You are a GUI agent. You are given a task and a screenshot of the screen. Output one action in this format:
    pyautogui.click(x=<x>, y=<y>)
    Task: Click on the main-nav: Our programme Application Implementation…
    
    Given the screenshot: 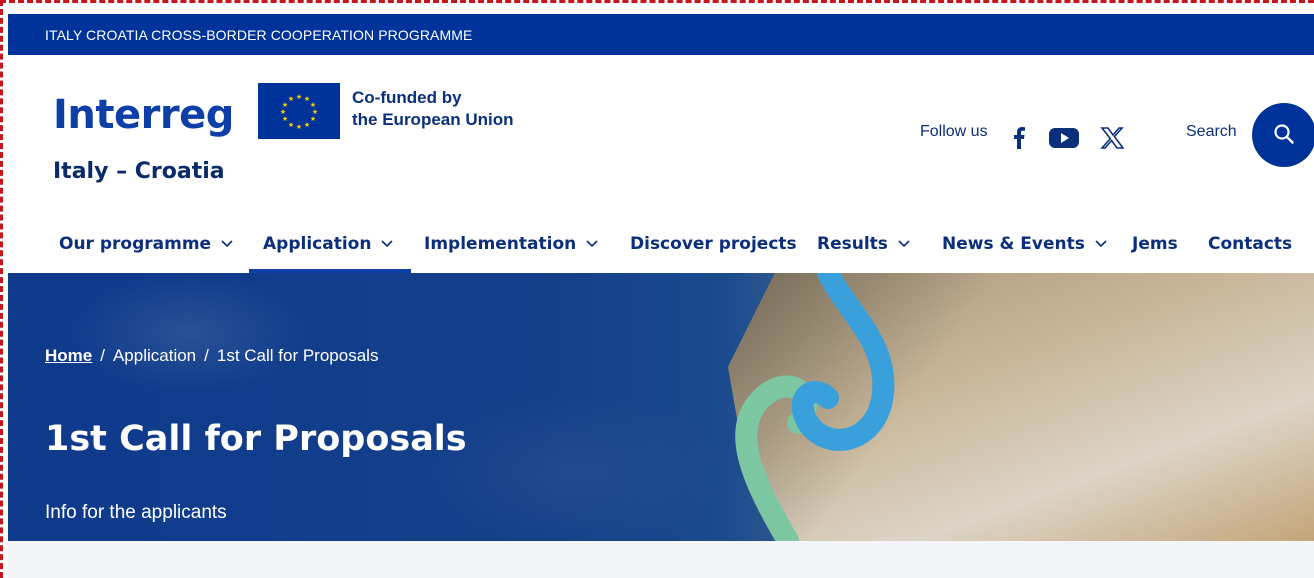 What is the action you would take?
    pyautogui.click(x=661, y=244)
    